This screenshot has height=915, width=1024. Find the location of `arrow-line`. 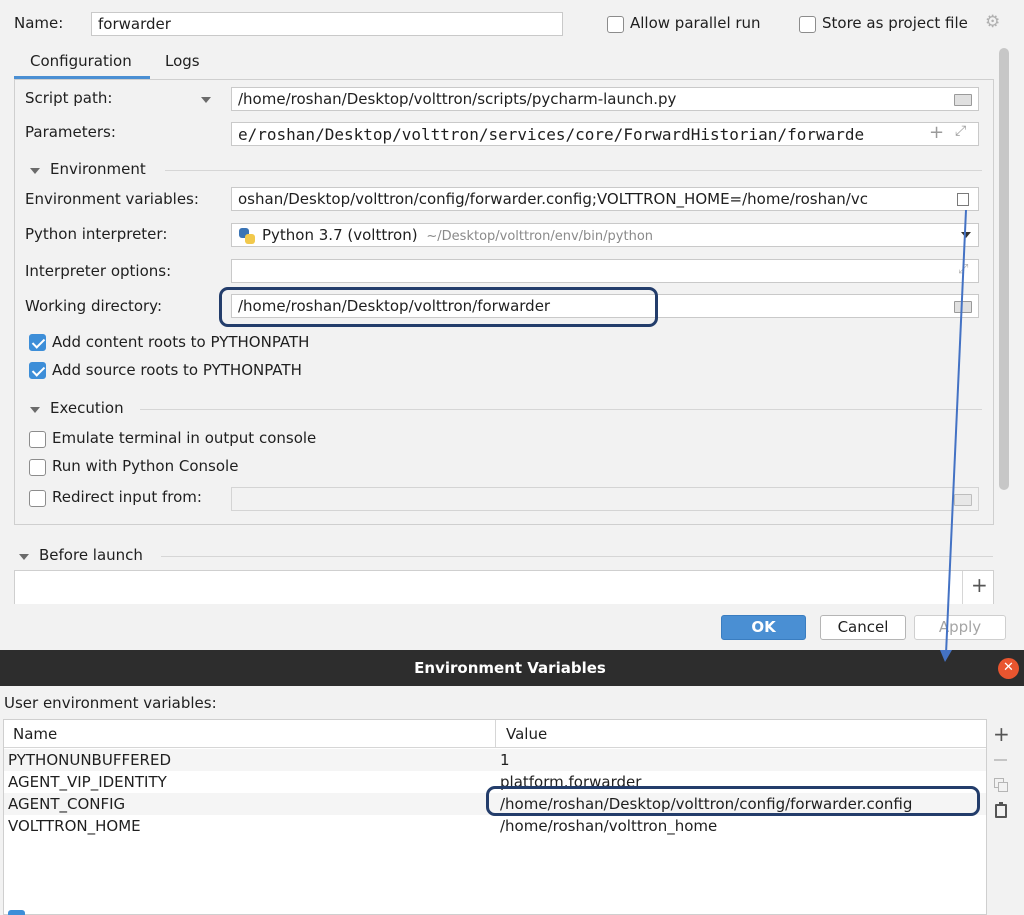

arrow-line is located at coordinates (956, 432).